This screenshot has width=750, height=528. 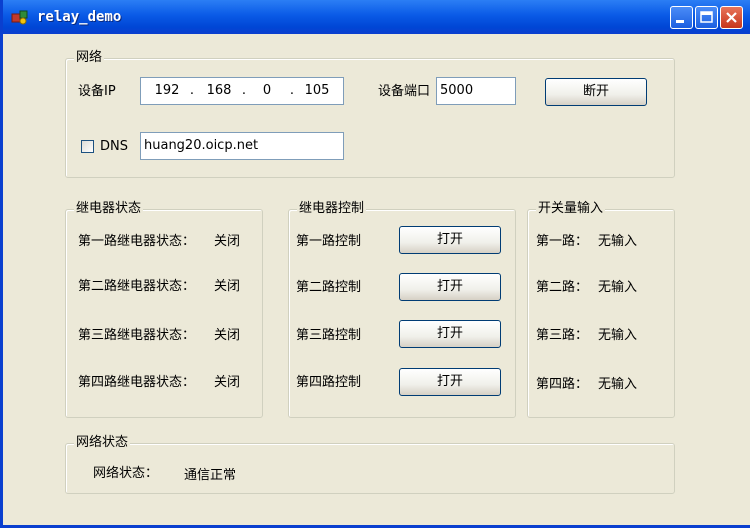 What do you see at coordinates (227, 286) in the screenshot?
I see `relay-status-value-2: 关闭` at bounding box center [227, 286].